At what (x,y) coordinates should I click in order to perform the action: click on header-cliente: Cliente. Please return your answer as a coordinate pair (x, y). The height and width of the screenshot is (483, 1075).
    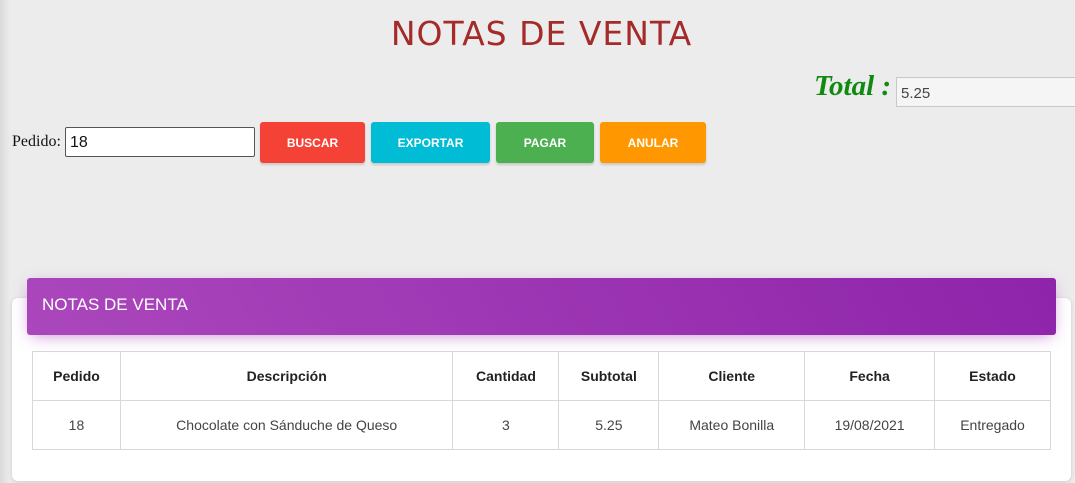
    Looking at the image, I should click on (732, 376).